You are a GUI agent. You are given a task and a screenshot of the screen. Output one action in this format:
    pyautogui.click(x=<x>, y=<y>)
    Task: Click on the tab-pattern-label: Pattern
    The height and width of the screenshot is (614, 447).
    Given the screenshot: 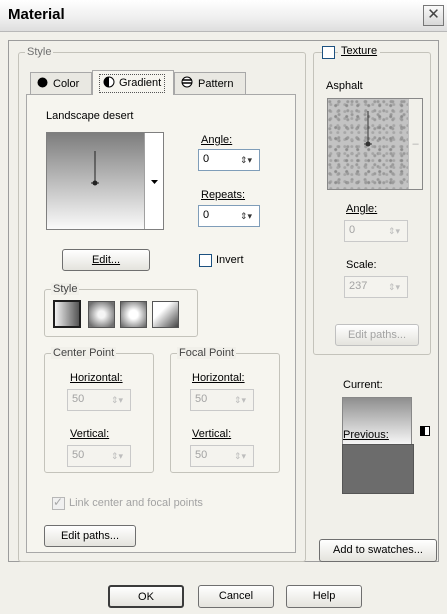 What is the action you would take?
    pyautogui.click(x=216, y=83)
    